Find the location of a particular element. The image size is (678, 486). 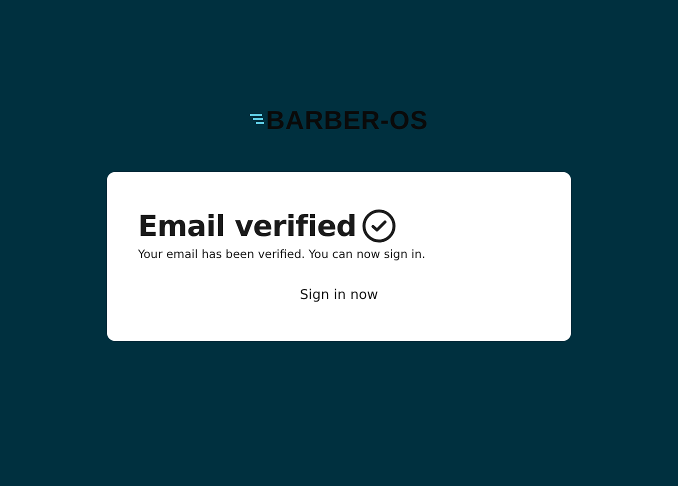

card-title: Email verified is located at coordinates (247, 226).